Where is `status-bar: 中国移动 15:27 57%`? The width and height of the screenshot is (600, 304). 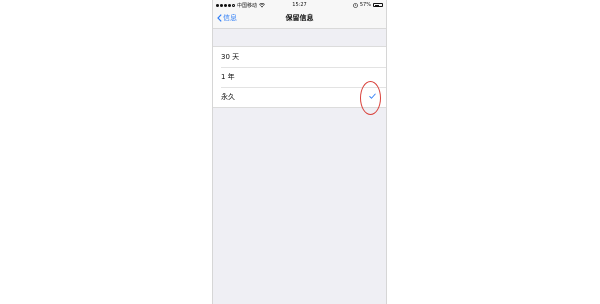
status-bar: 中国移动 15:27 57% is located at coordinates (299, 4).